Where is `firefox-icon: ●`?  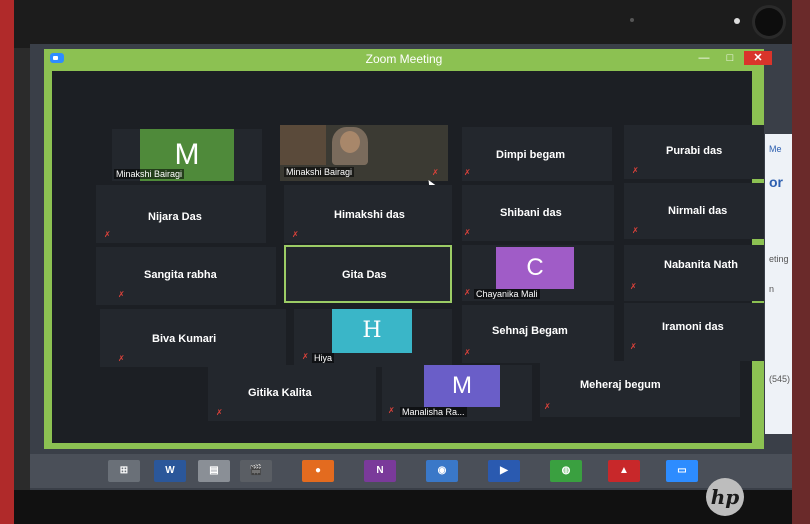 firefox-icon: ● is located at coordinates (318, 471).